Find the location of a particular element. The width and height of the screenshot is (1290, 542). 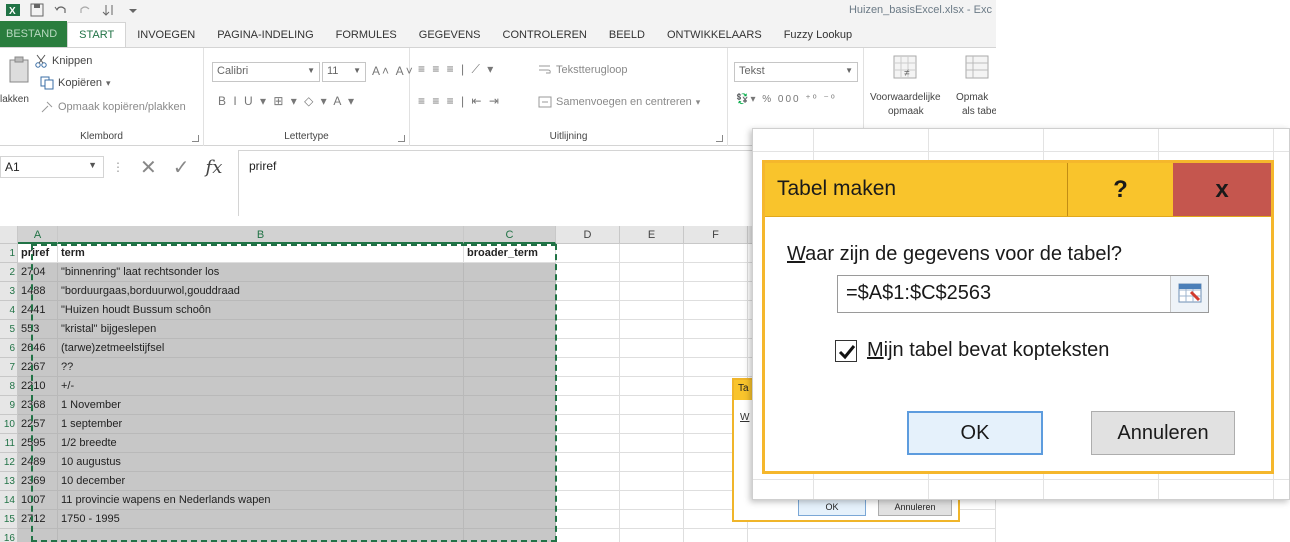

number-format-buttons: 💱▾ % 000 ⁺⁰ ⁻⁰ is located at coordinates (786, 99).